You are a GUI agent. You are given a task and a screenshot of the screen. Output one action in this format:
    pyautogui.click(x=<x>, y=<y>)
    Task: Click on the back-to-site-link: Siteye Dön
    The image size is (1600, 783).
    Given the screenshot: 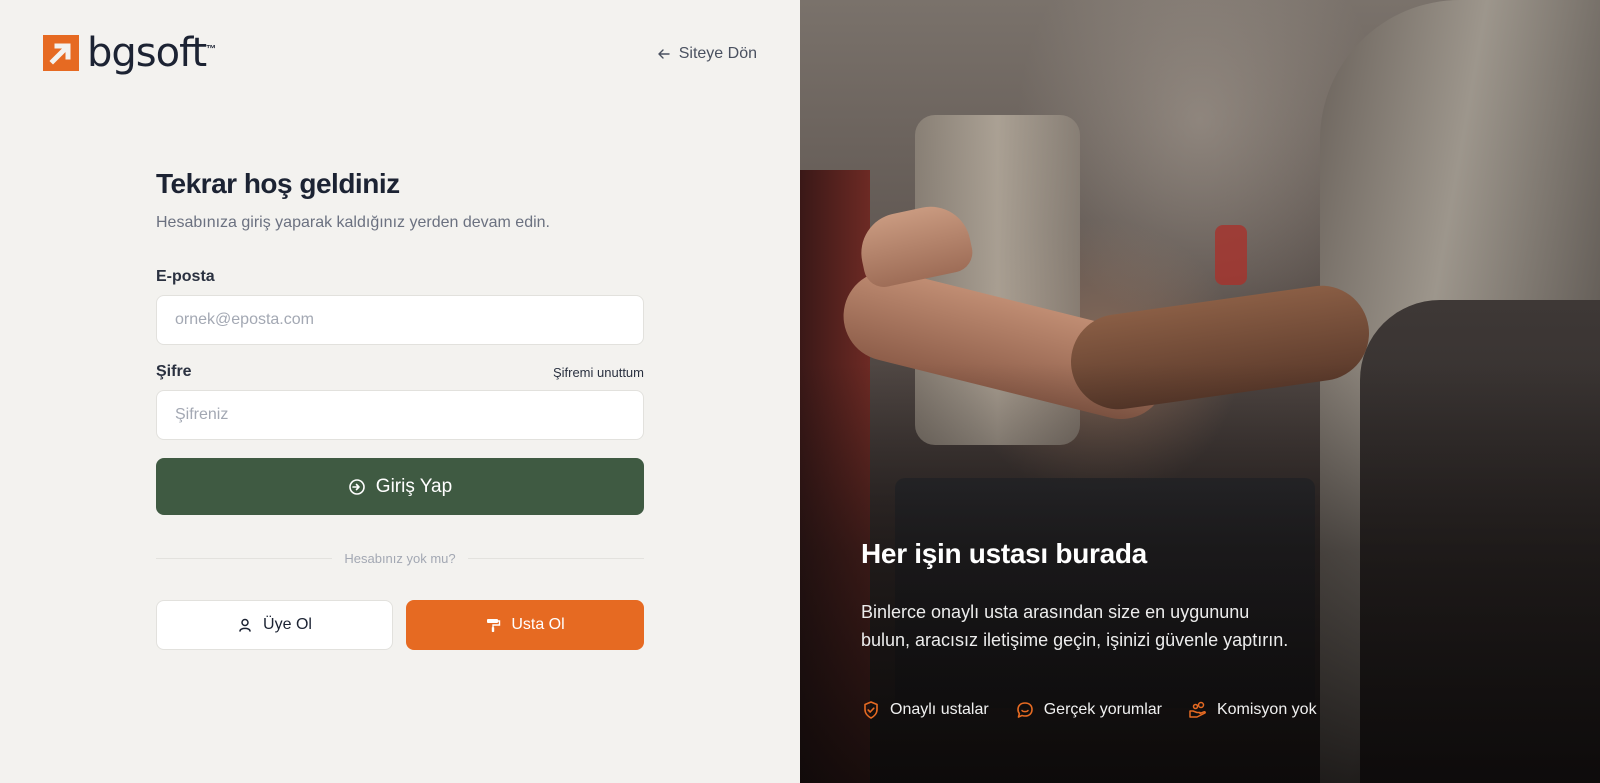 What is the action you would take?
    pyautogui.click(x=707, y=54)
    